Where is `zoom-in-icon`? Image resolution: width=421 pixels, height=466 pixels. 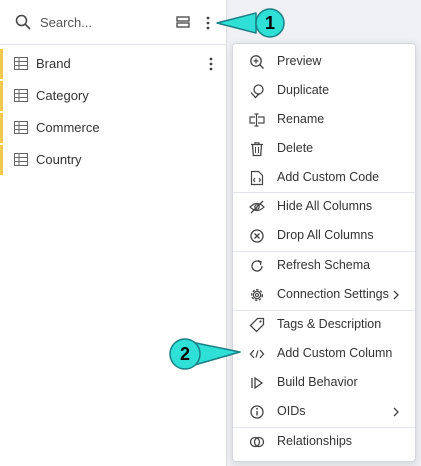 zoom-in-icon is located at coordinates (257, 62).